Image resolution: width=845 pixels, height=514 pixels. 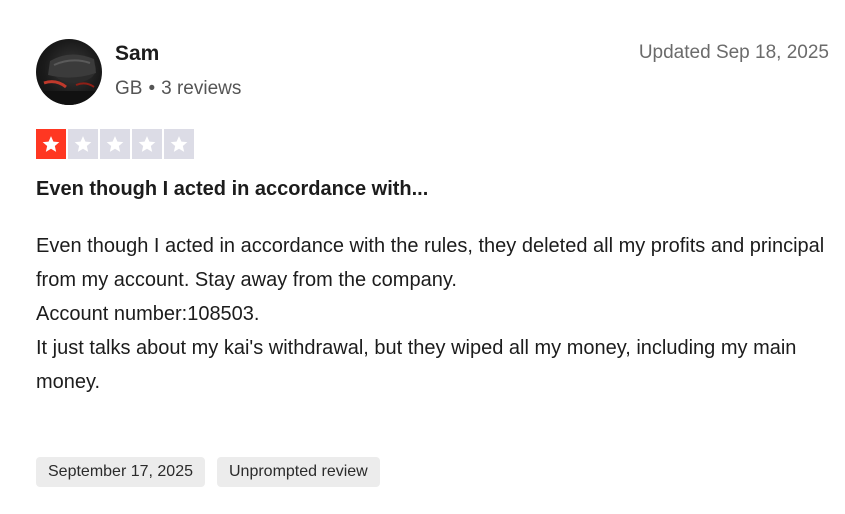 I want to click on star-4-icon, so click(x=147, y=144).